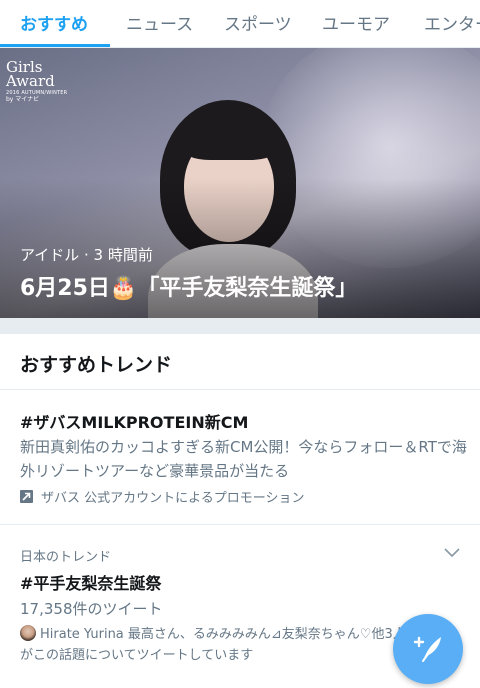 Image resolution: width=480 pixels, height=688 pixels. Describe the element at coordinates (134, 422) in the screenshot. I see `promoted-hashtag: #ザバスMILKPROTEIN新CM` at that location.